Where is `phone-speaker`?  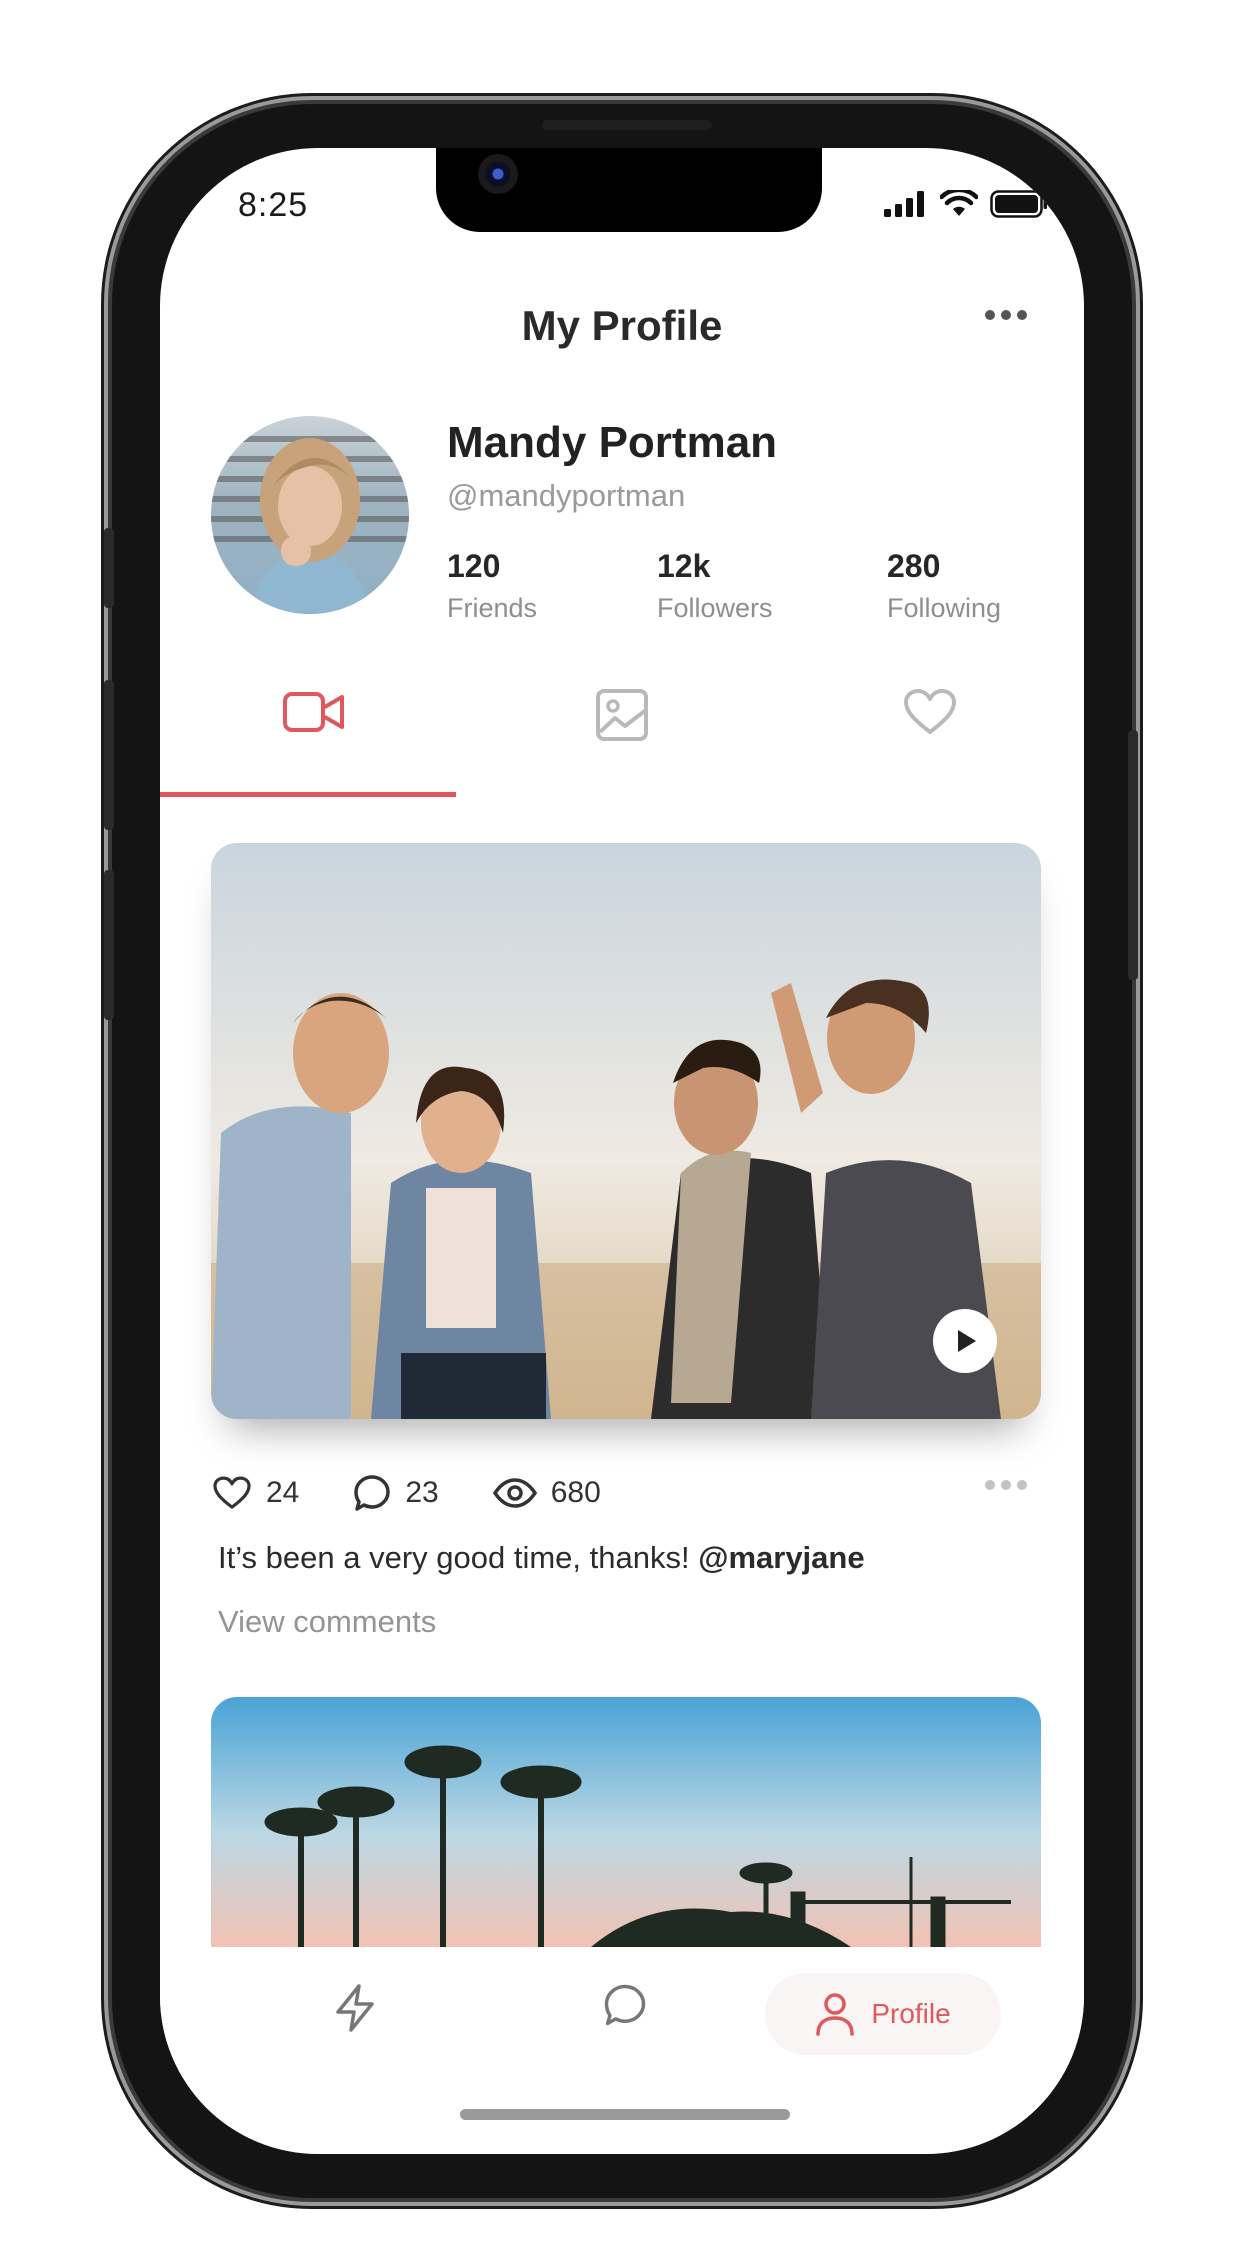
phone-speaker is located at coordinates (627, 125).